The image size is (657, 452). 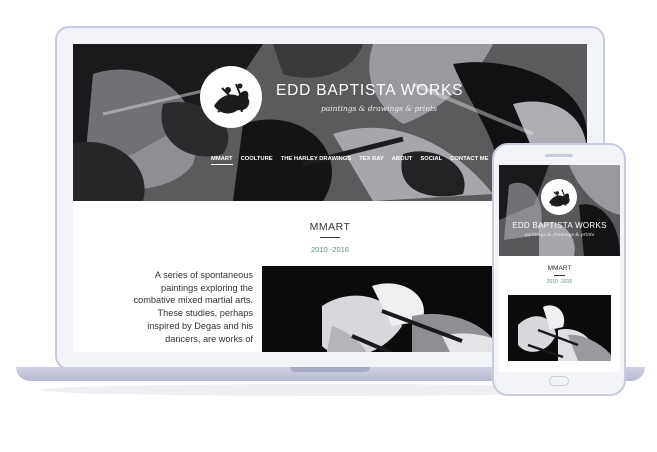 I want to click on phone-title-divider, so click(x=559, y=275).